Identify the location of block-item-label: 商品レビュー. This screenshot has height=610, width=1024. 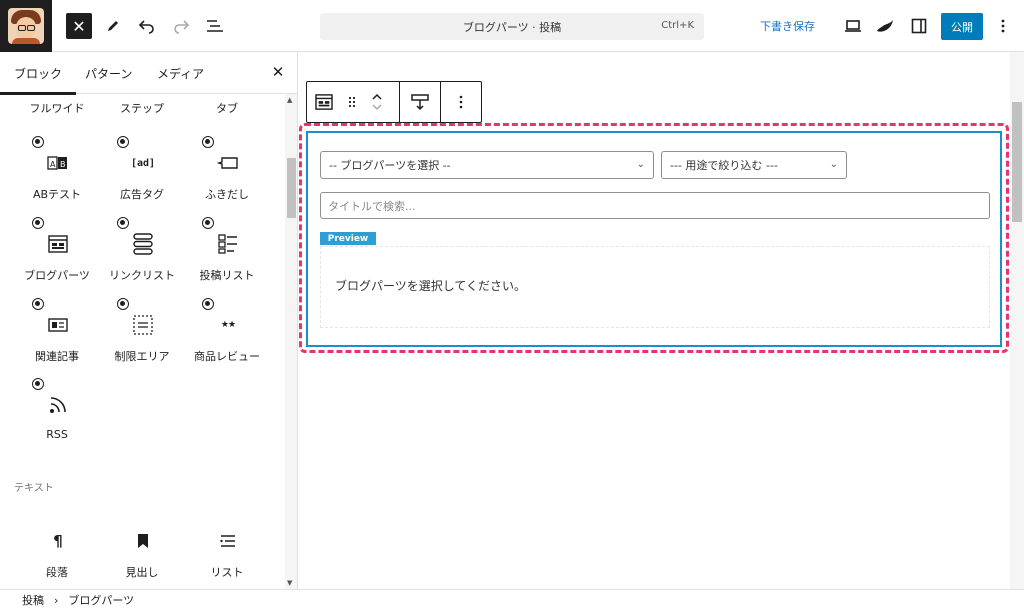
(227, 356).